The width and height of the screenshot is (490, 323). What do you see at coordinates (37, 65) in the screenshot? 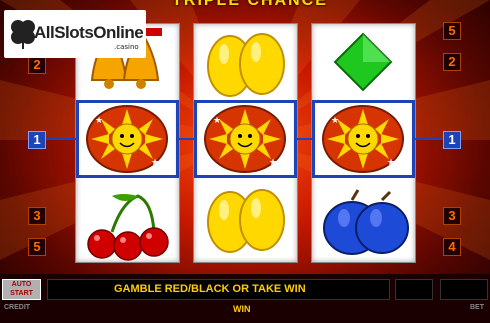
I see `line-number-left: 2` at bounding box center [37, 65].